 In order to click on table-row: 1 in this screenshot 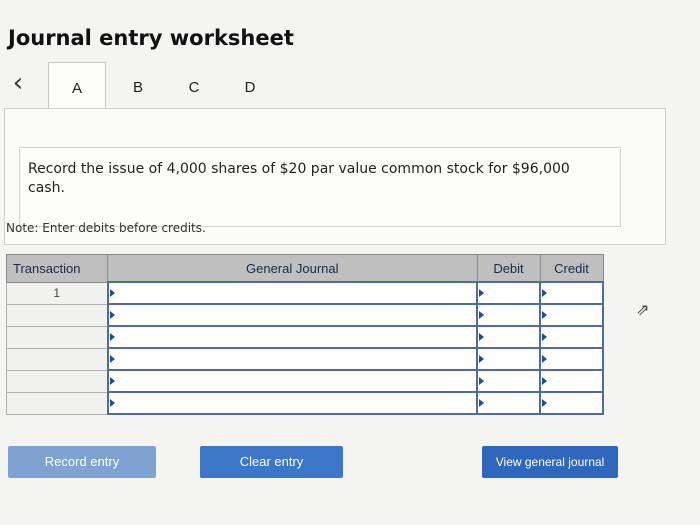, I will do `click(305, 293)`.